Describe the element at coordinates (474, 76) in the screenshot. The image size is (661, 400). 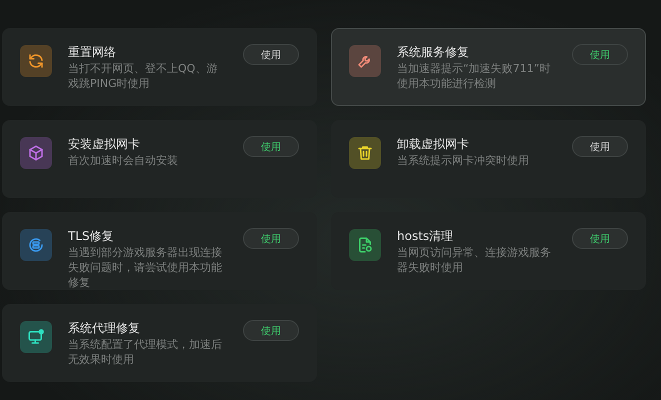
I see `tool-description: 当加速器提示“加速失败711”时使用本功能进行检测` at that location.